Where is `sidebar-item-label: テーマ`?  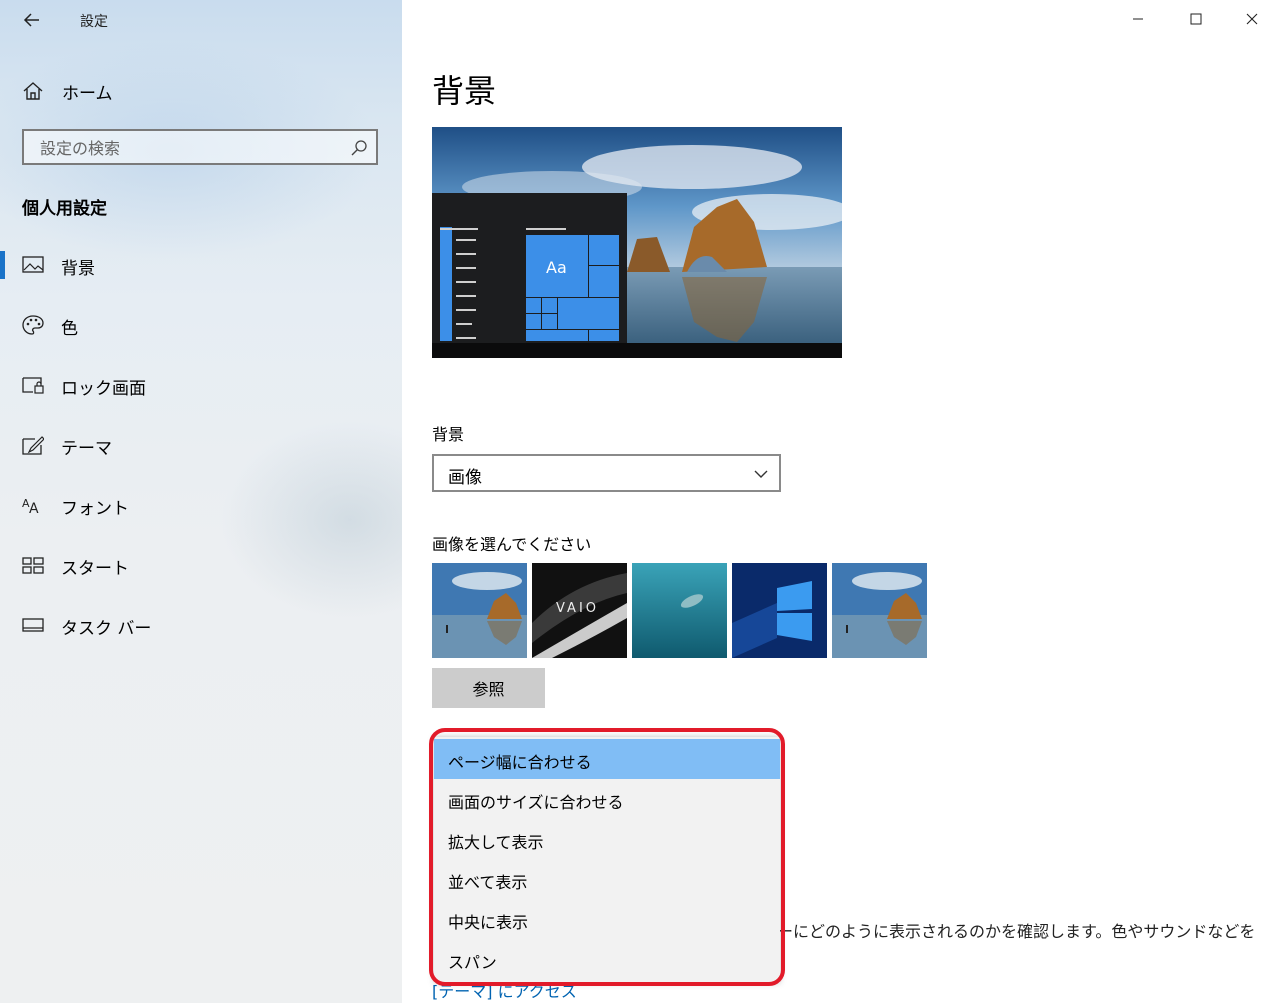 sidebar-item-label: テーマ is located at coordinates (86, 449).